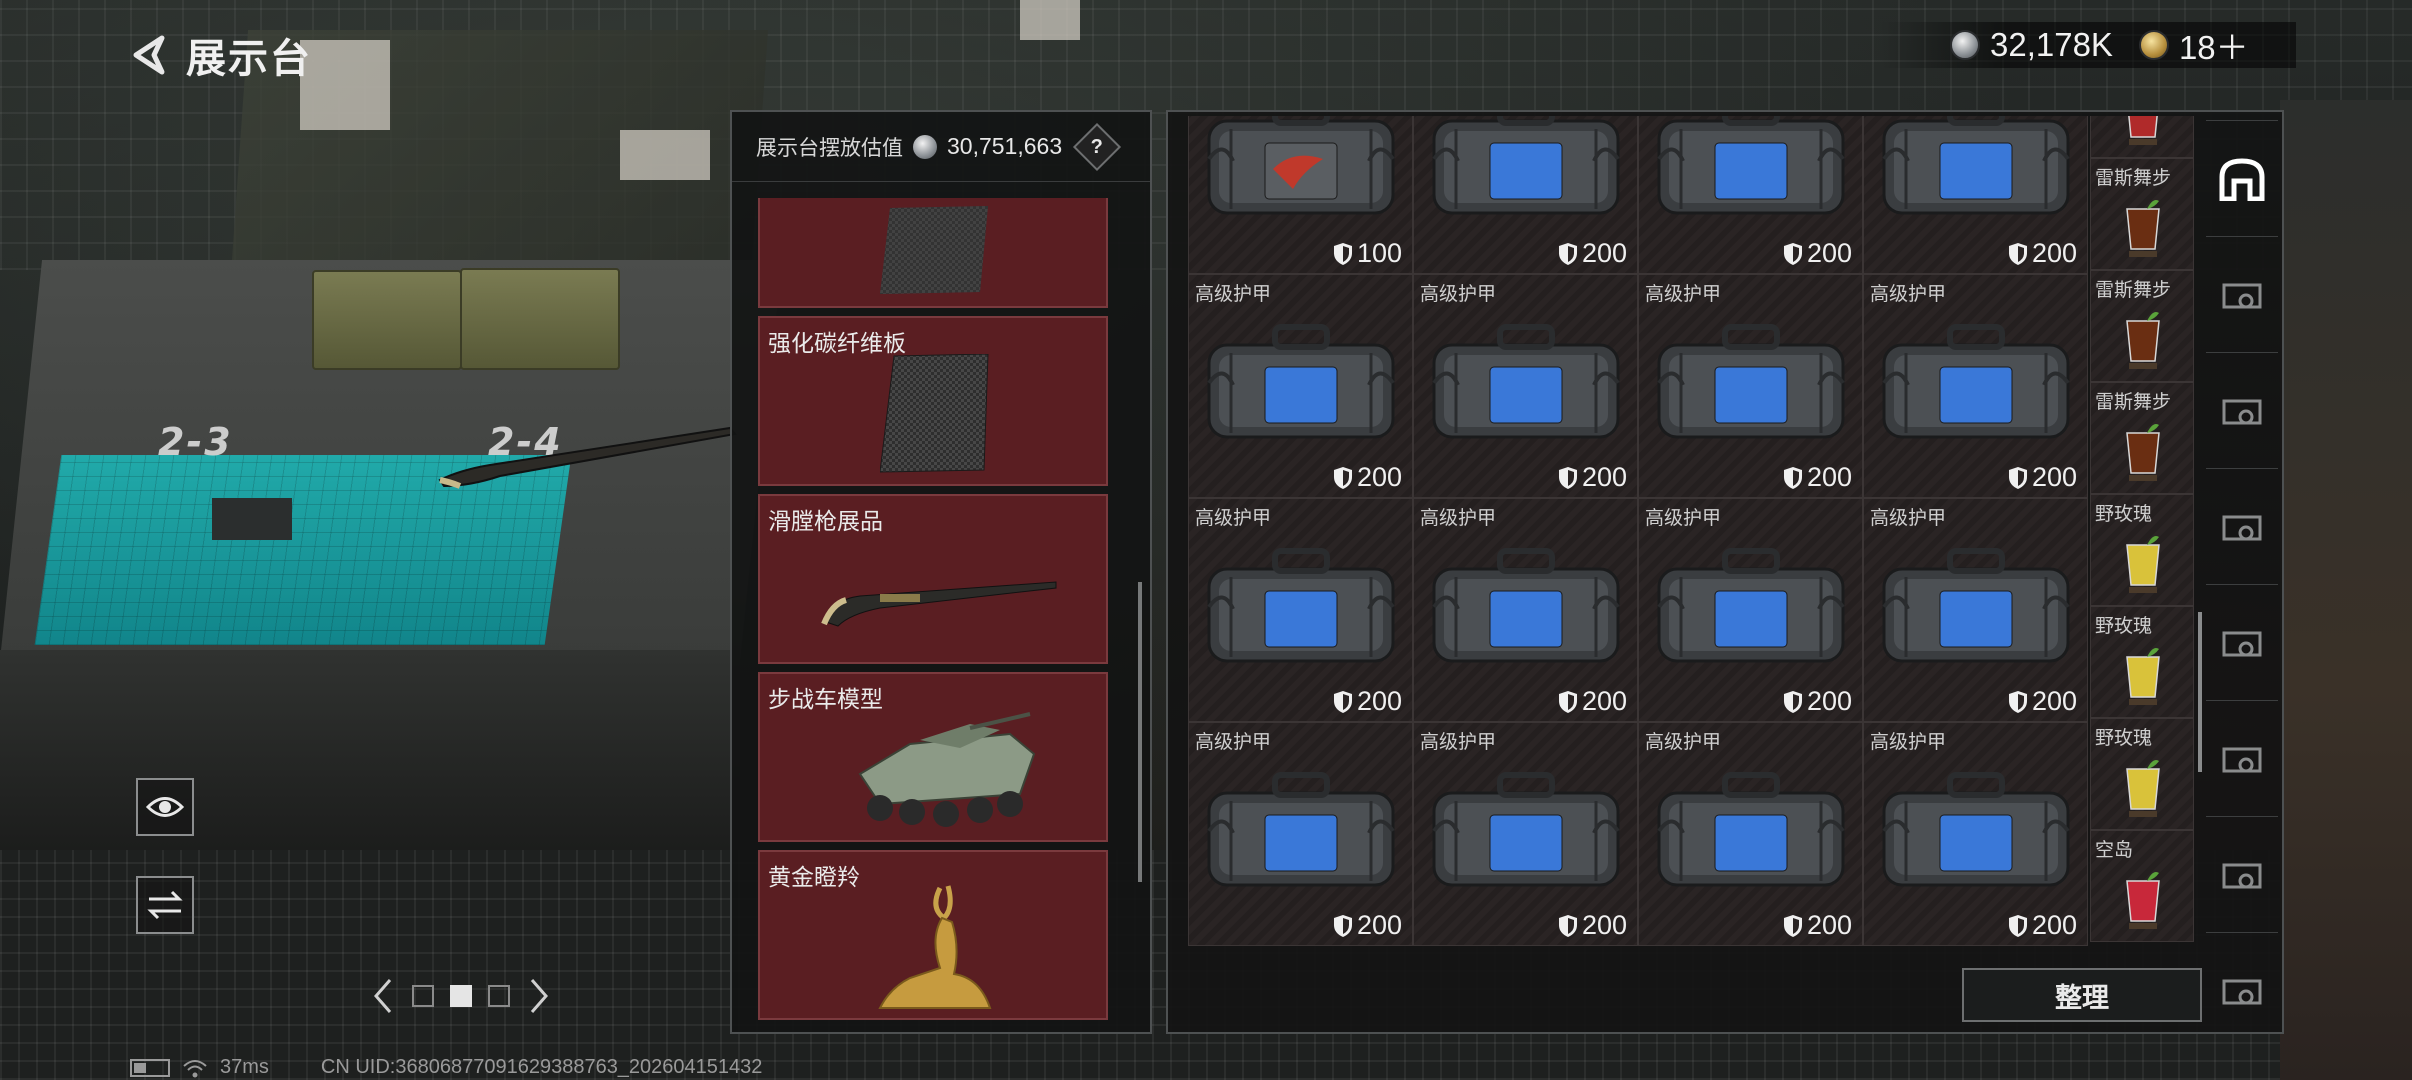 The image size is (2412, 1080). I want to click on next-page-icon, so click(539, 996).